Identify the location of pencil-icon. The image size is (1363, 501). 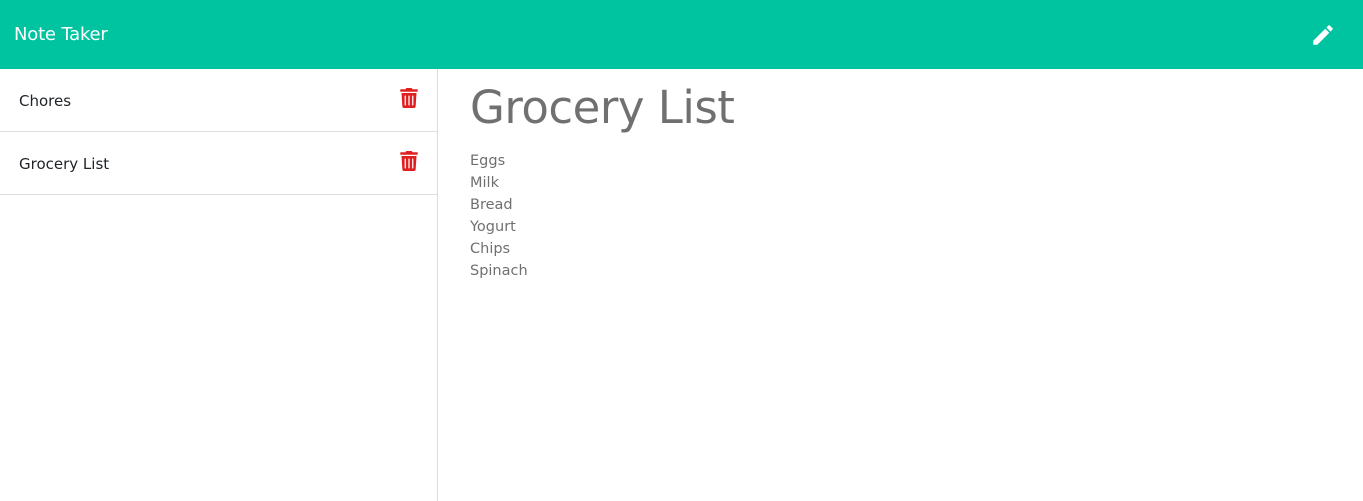
(1323, 34).